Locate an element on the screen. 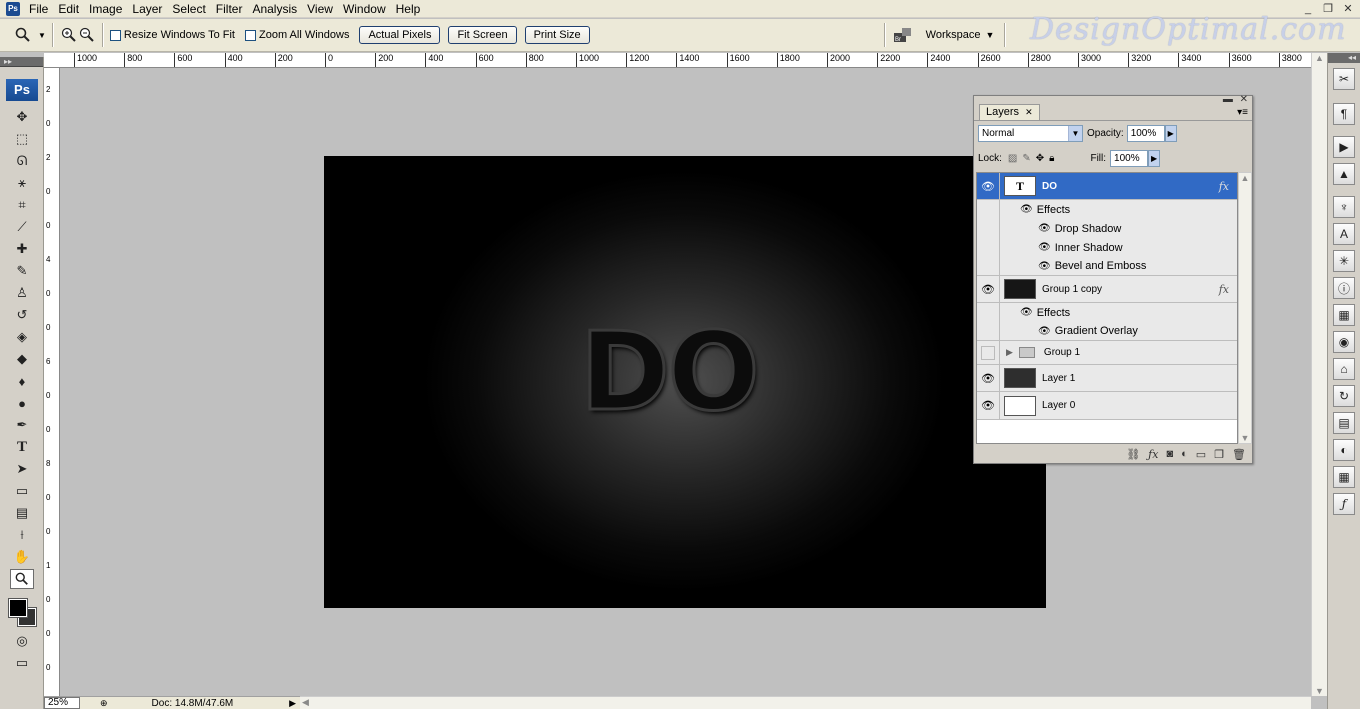 The width and height of the screenshot is (1360, 709). resize-windows-checkbox: Resize Windows To Fit is located at coordinates (172, 35).